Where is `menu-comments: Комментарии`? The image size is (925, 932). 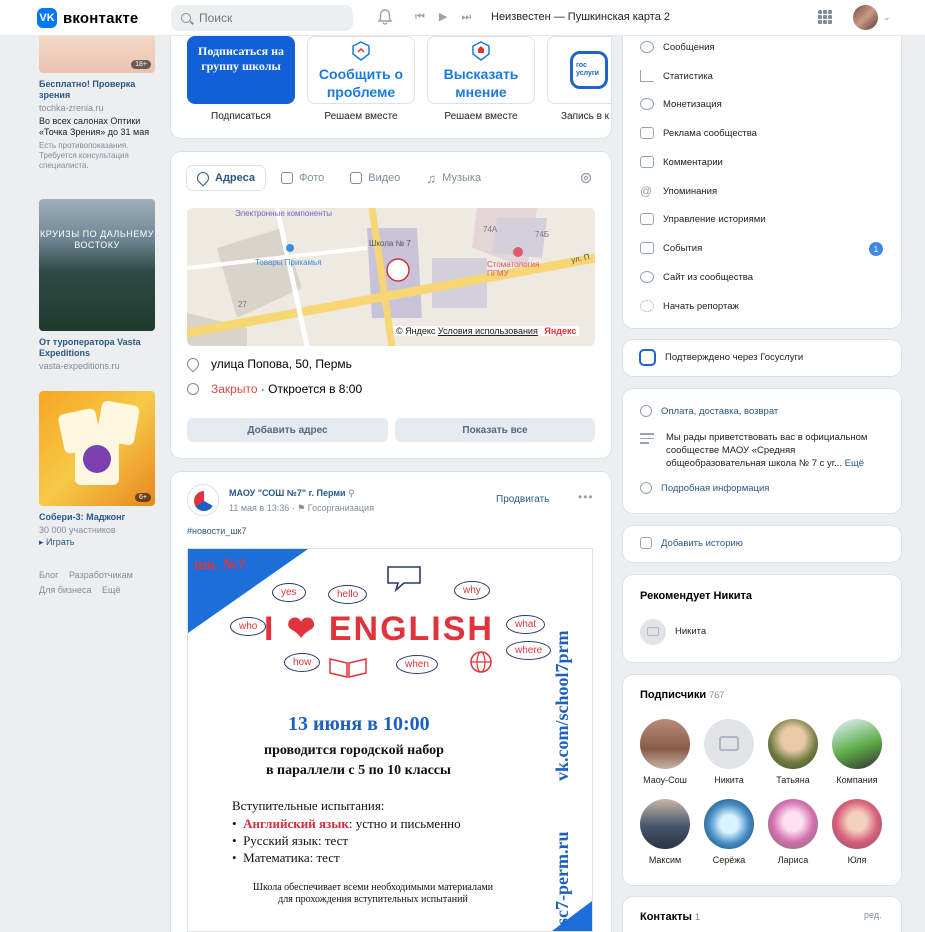
menu-comments: Комментарии is located at coordinates (681, 162).